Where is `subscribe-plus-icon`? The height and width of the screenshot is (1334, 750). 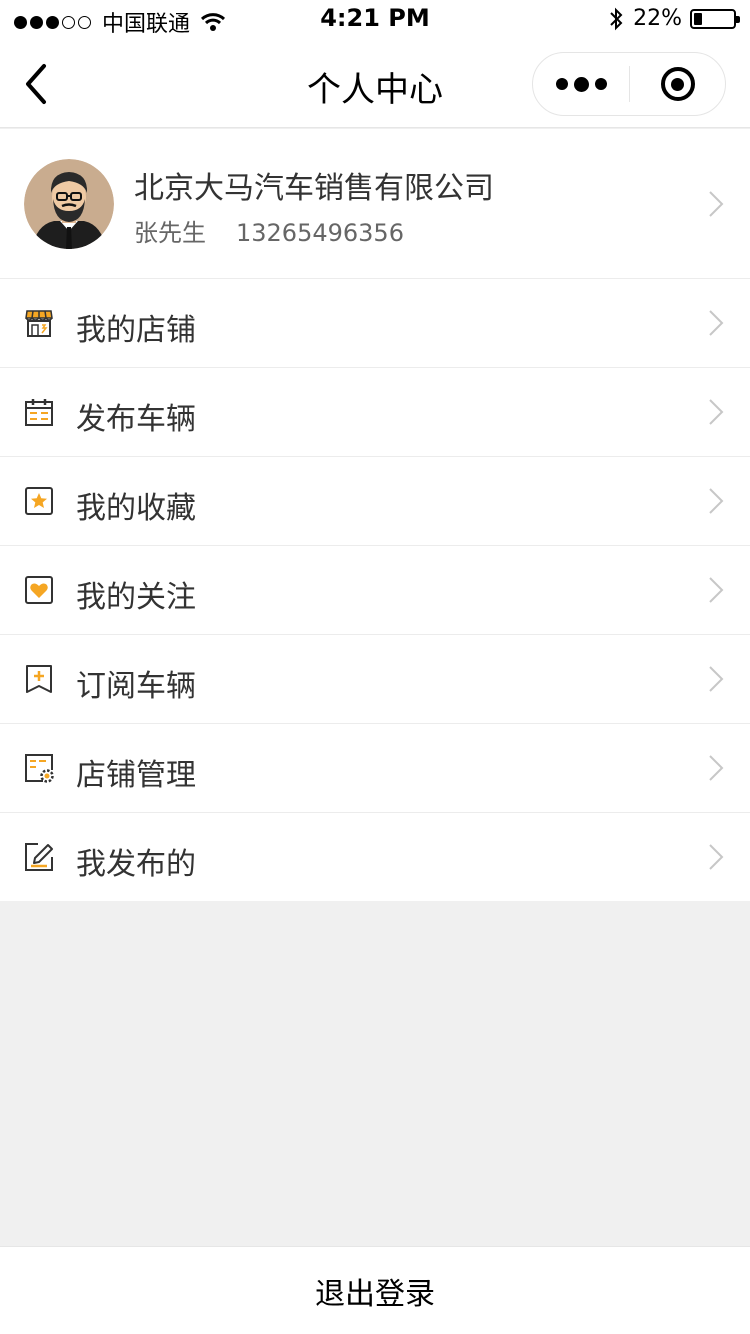 subscribe-plus-icon is located at coordinates (39, 679).